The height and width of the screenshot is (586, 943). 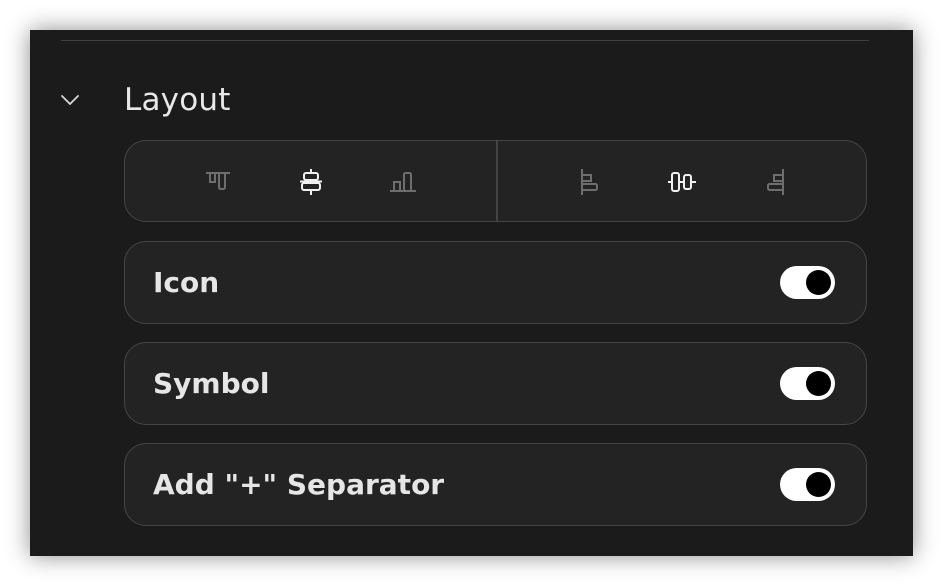 I want to click on align-horizontal-center-icon, so click(x=682, y=182).